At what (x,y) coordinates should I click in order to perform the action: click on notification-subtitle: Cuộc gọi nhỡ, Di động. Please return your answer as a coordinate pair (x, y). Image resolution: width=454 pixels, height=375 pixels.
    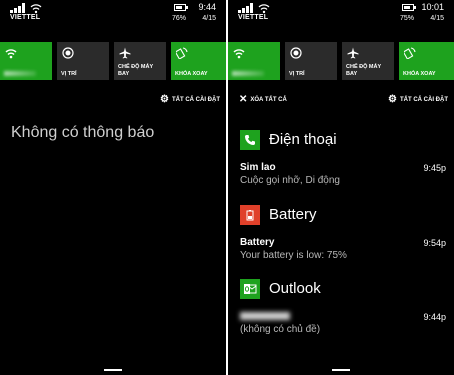
    Looking at the image, I should click on (290, 180).